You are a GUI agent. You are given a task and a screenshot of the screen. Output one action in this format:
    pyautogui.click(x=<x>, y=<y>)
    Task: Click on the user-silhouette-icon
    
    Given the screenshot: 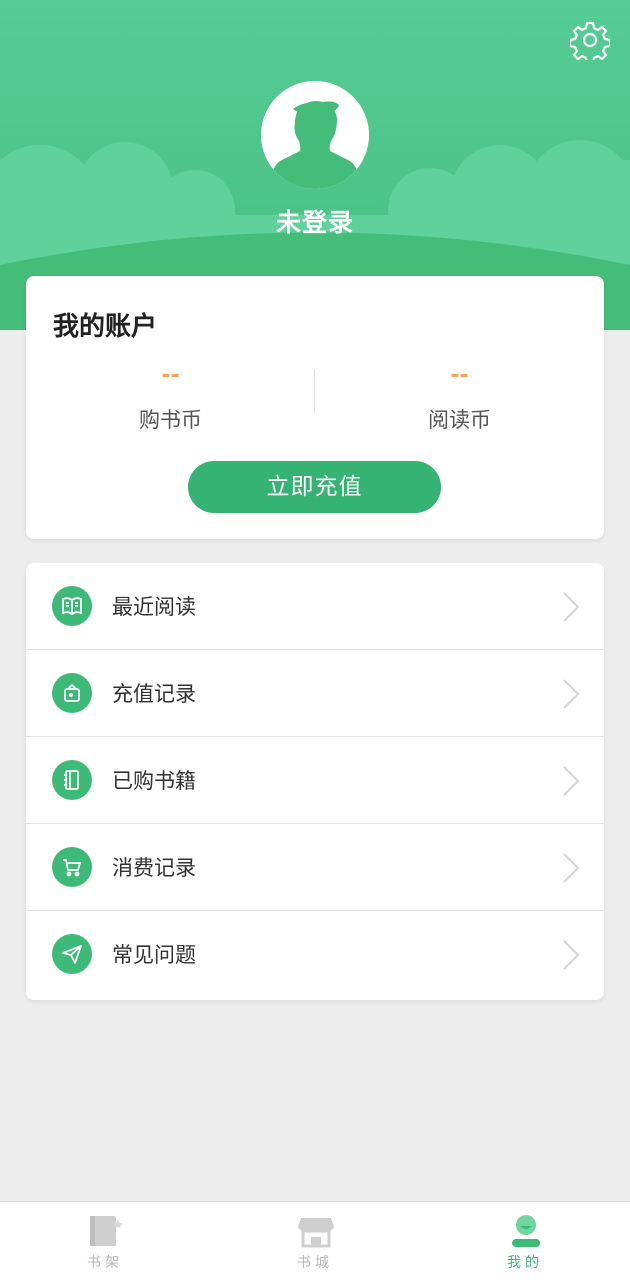 What is the action you would take?
    pyautogui.click(x=315, y=135)
    